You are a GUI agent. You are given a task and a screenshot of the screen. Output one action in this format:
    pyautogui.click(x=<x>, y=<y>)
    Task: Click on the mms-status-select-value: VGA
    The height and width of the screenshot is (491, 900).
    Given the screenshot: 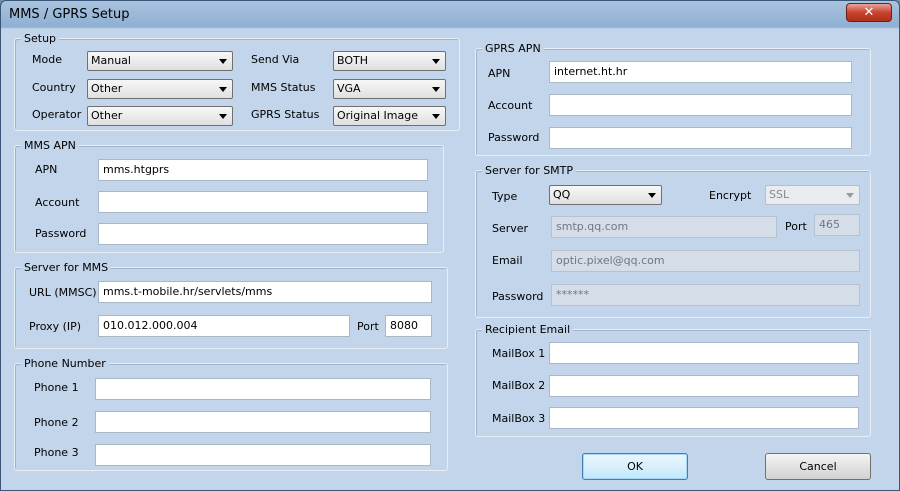 What is the action you would take?
    pyautogui.click(x=349, y=88)
    